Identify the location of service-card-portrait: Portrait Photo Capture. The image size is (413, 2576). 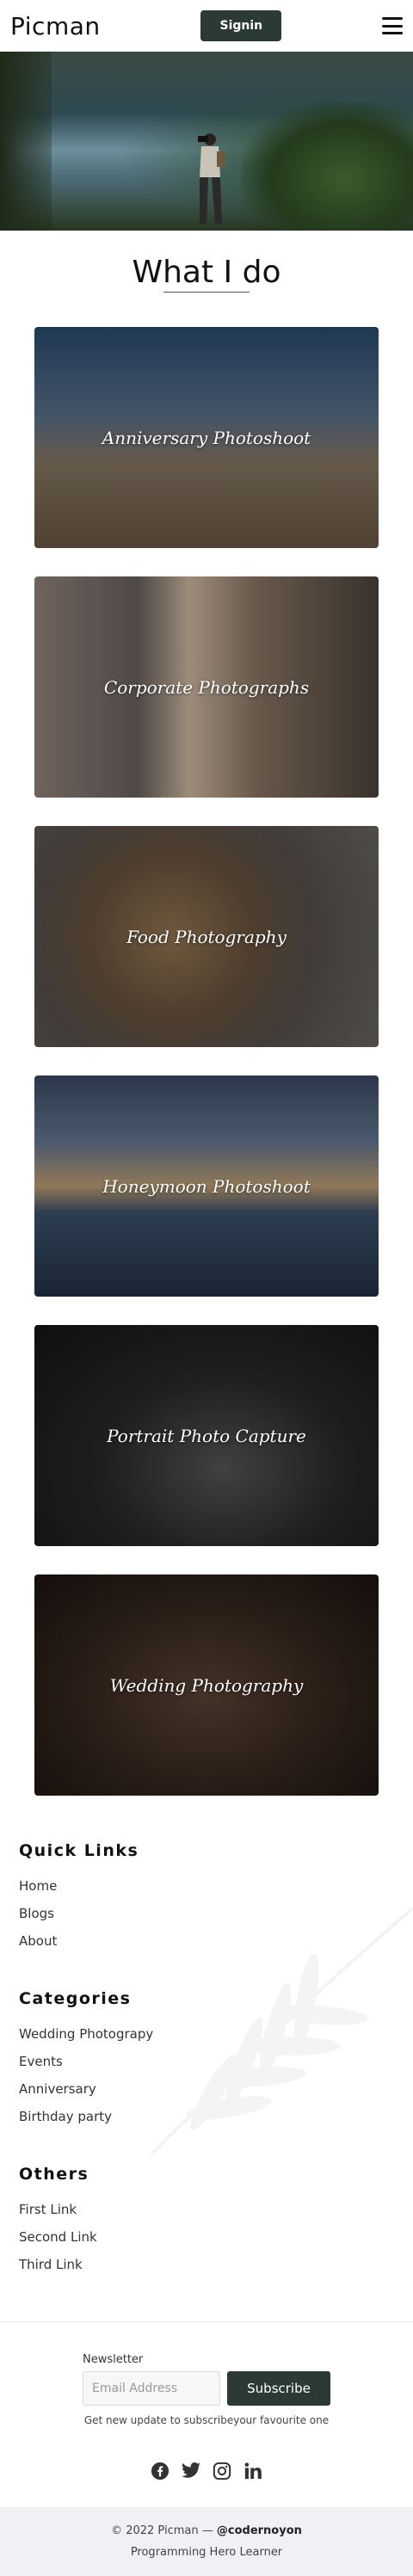
(206, 1436).